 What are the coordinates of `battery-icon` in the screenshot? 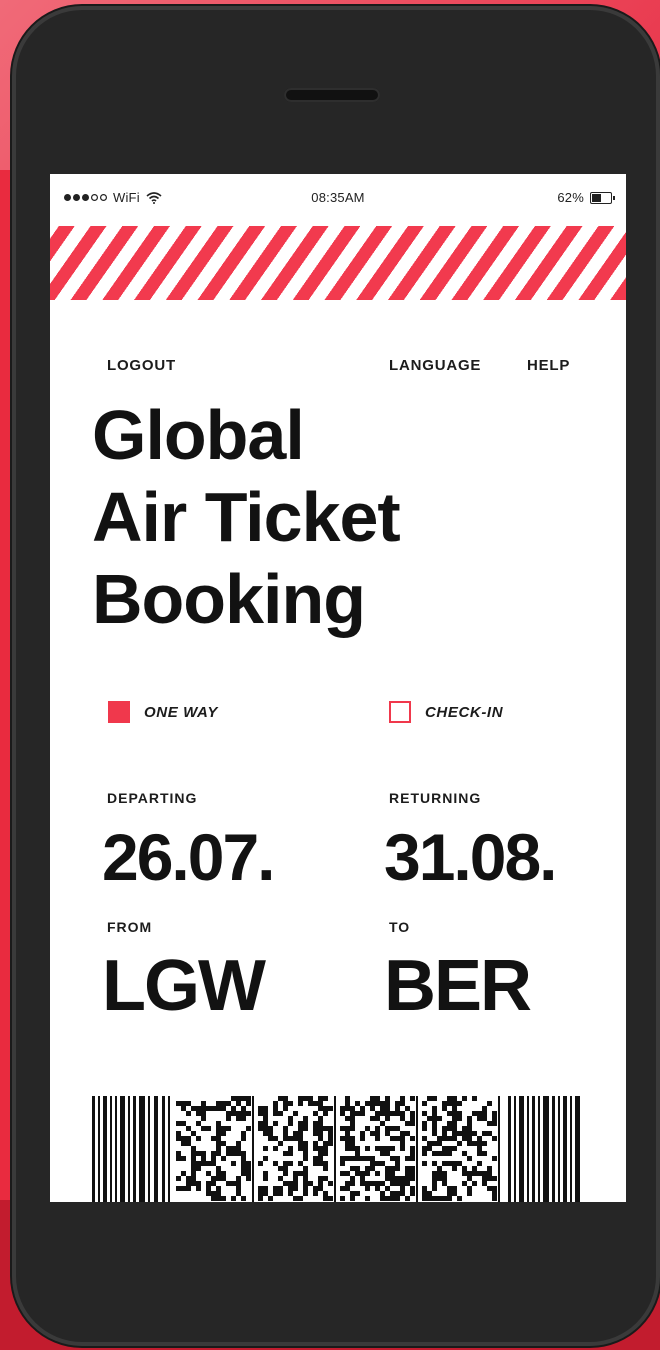 It's located at (602, 197).